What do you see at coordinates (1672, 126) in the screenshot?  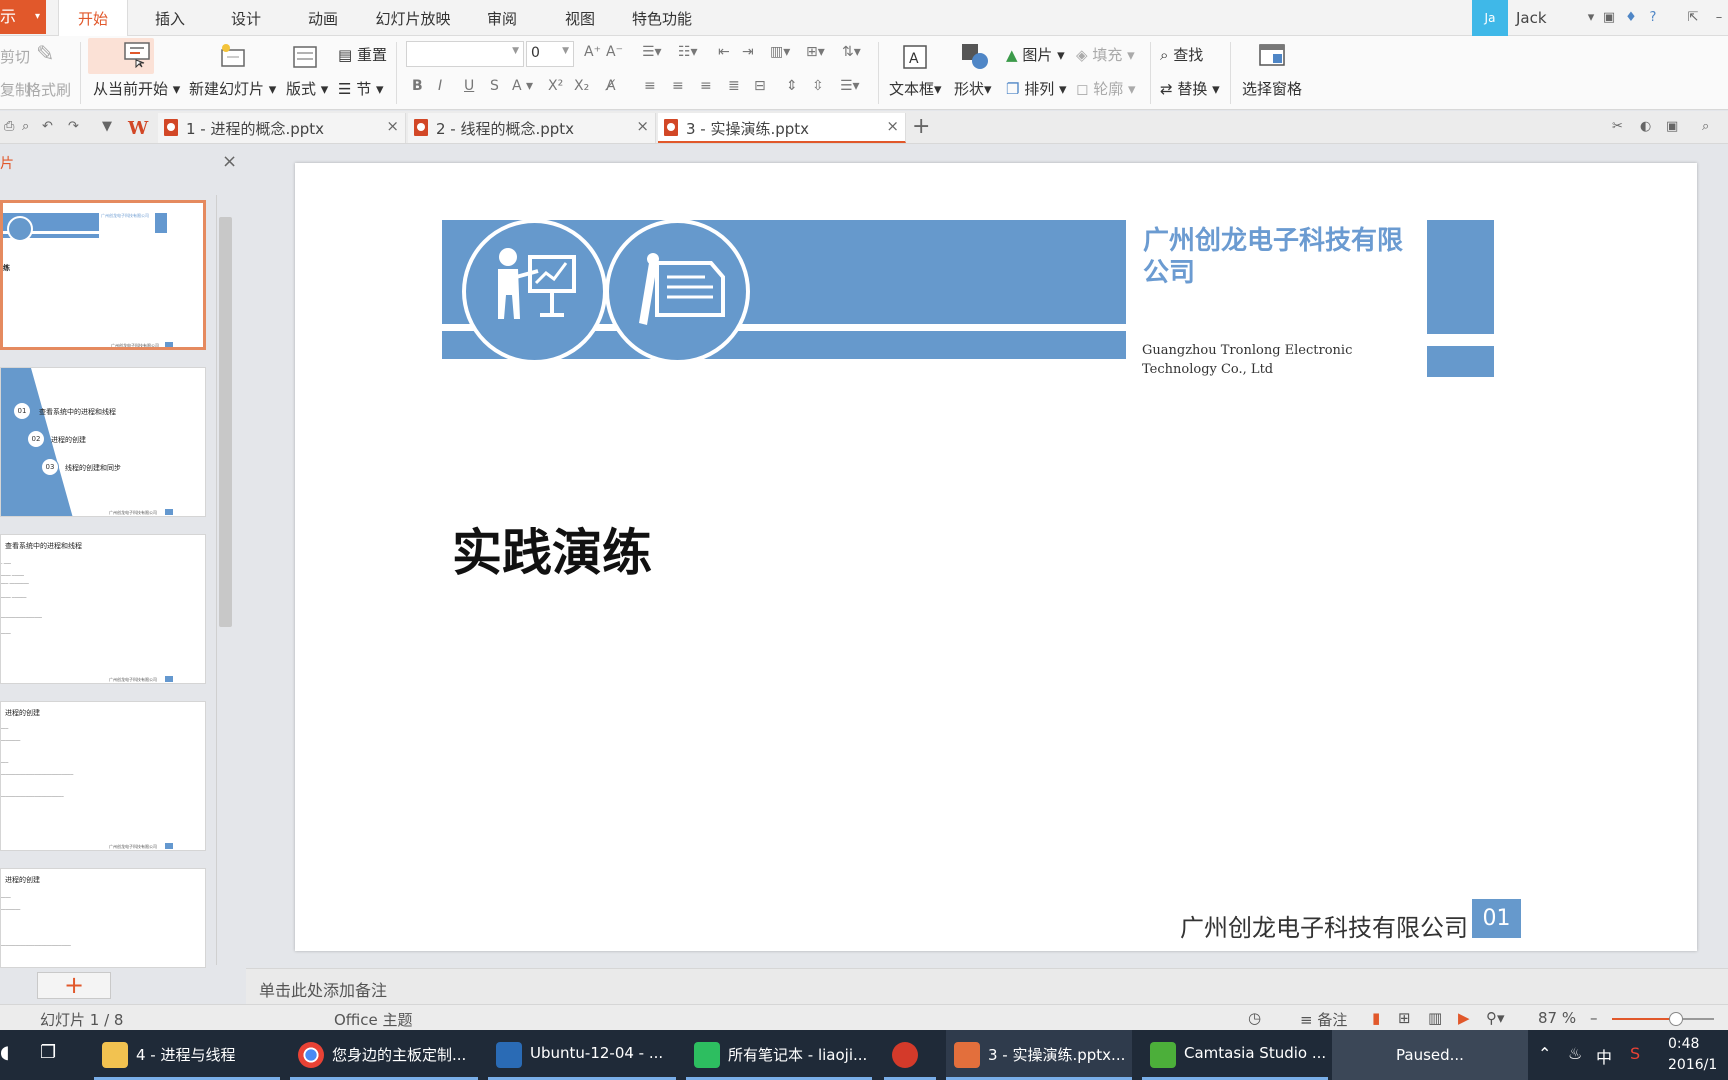 I see `export-icon: ▣` at bounding box center [1672, 126].